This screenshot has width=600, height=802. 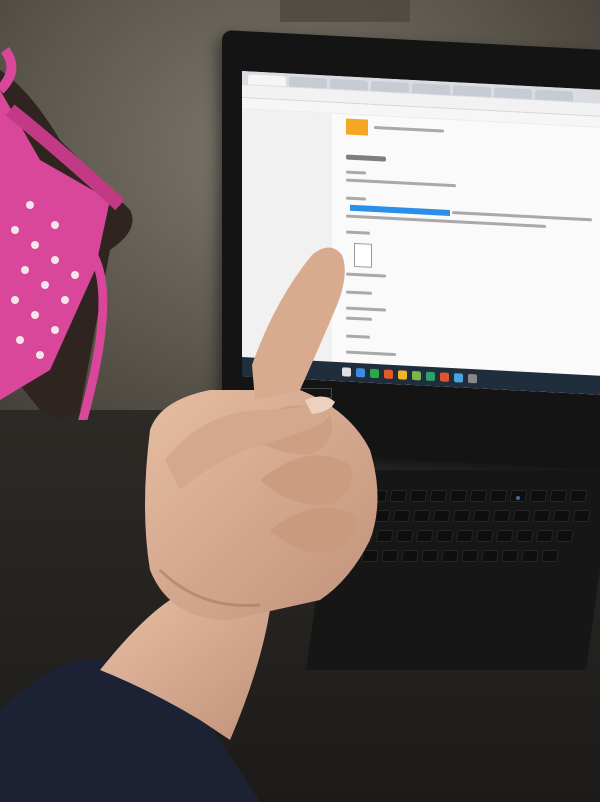 I want to click on selected-link-highlight, so click(x=400, y=210).